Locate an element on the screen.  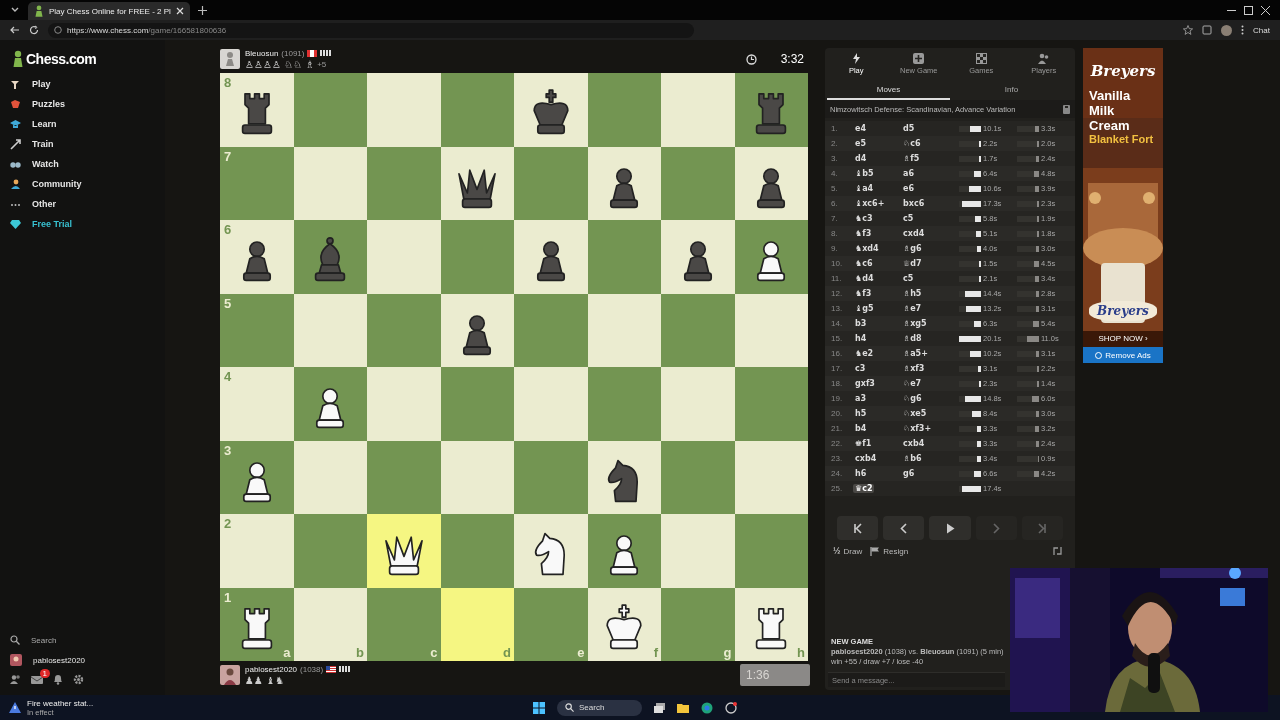
nav-item: Puzzles is located at coordinates (82, 104).